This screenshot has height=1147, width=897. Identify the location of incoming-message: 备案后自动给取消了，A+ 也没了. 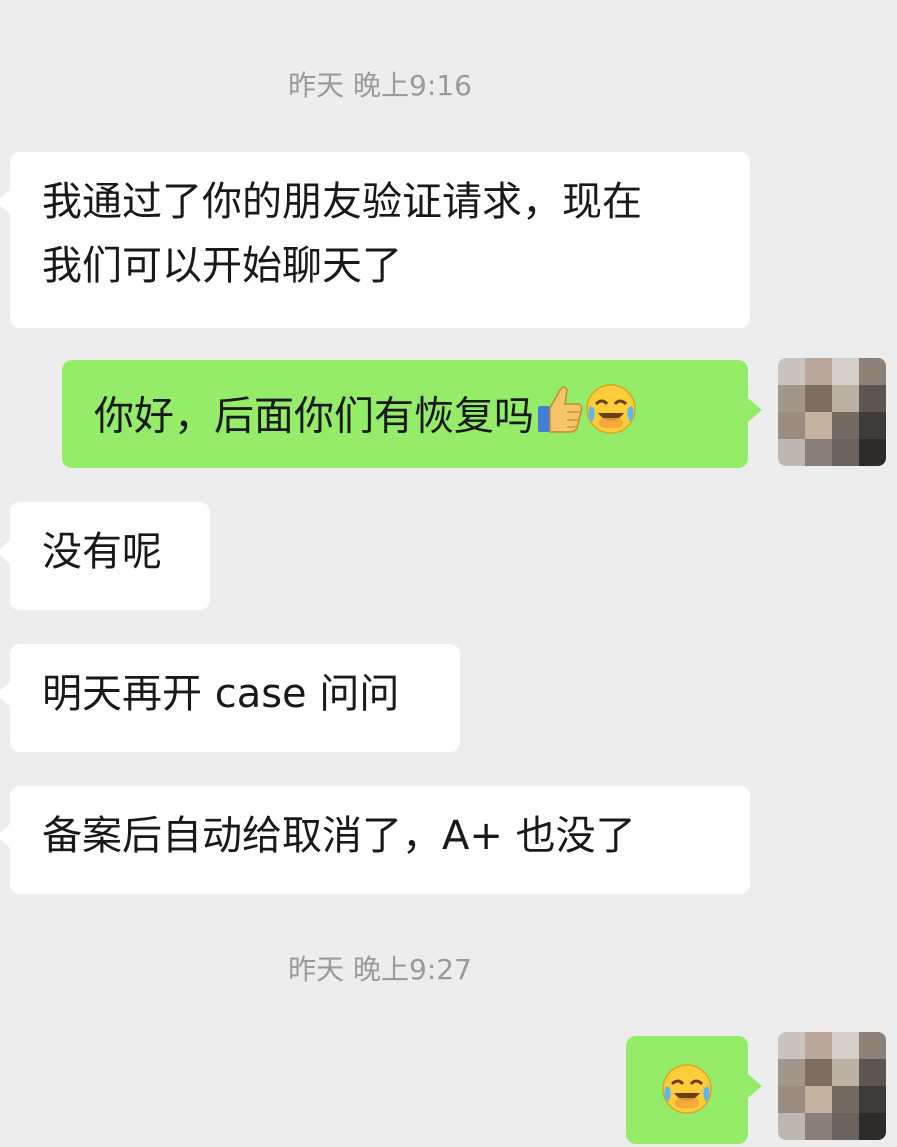
(375, 840).